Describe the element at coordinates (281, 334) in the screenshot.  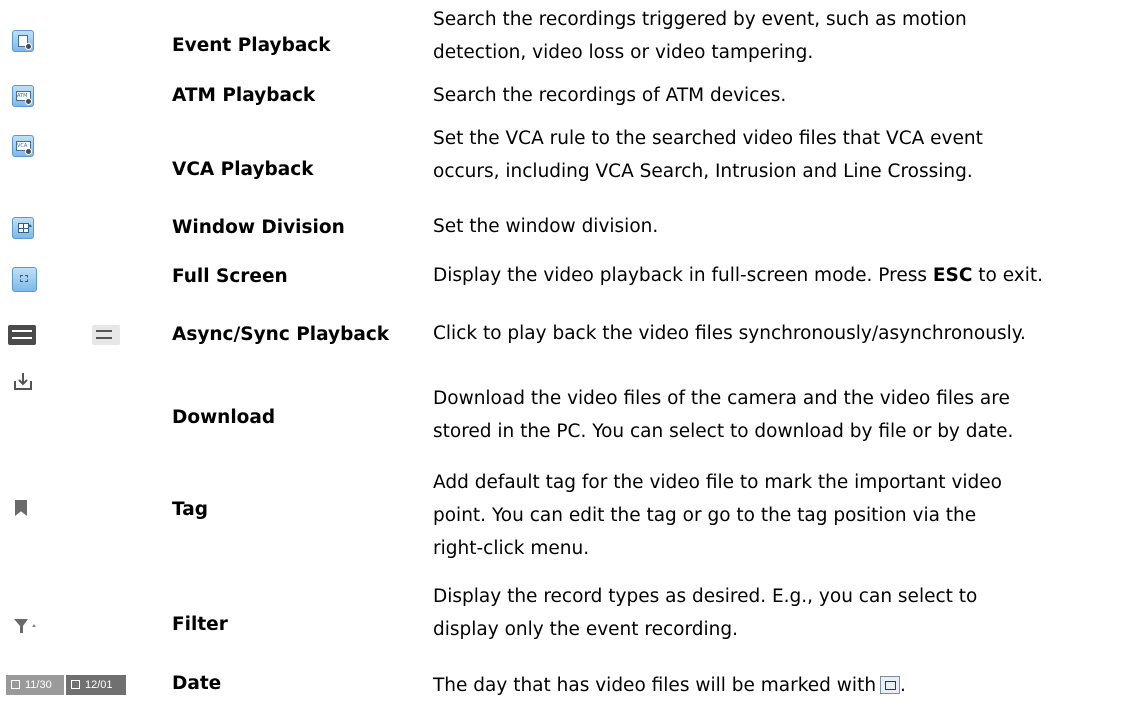
I see `async-sync-name: Async/Sync Playback` at that location.